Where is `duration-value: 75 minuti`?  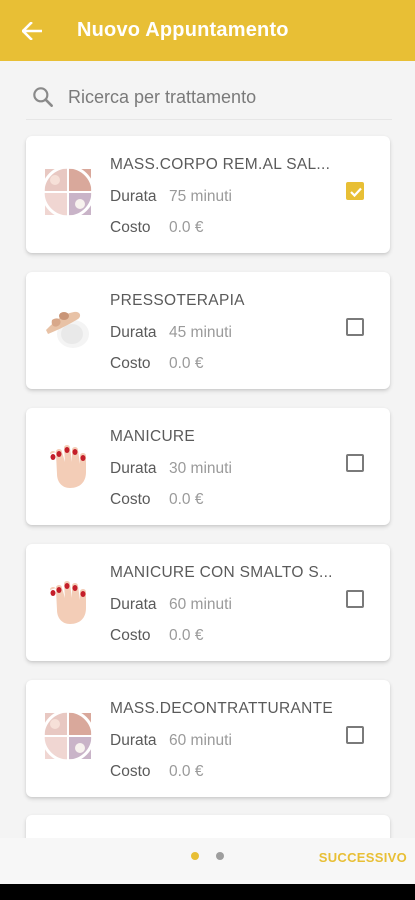
duration-value: 75 minuti is located at coordinates (200, 196).